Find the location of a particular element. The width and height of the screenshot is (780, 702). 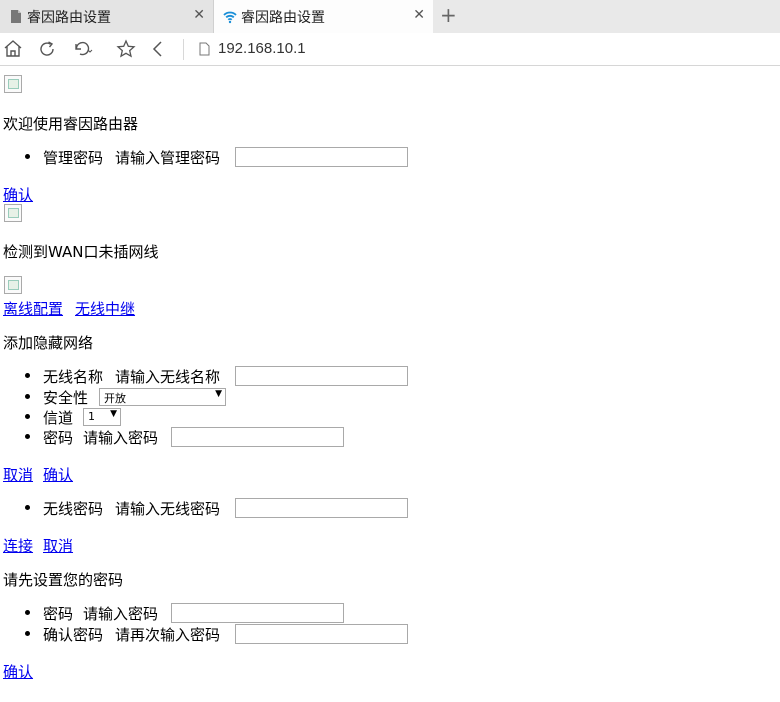

page-icon is located at coordinates (204, 49).